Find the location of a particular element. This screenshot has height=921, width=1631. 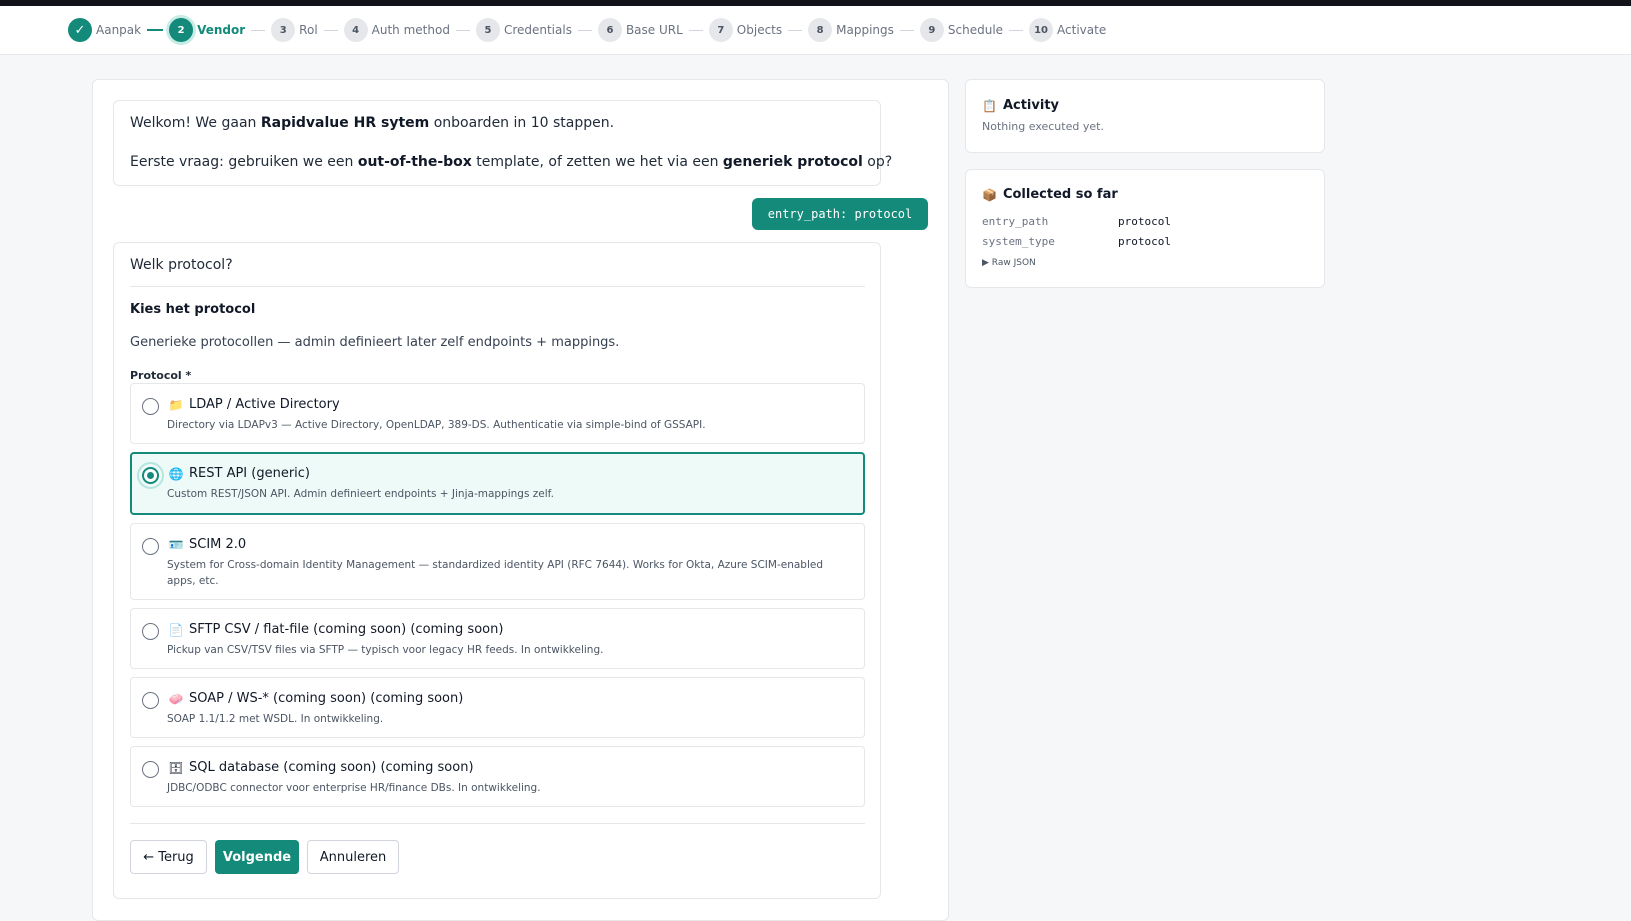

step-label: Mappings is located at coordinates (865, 30).